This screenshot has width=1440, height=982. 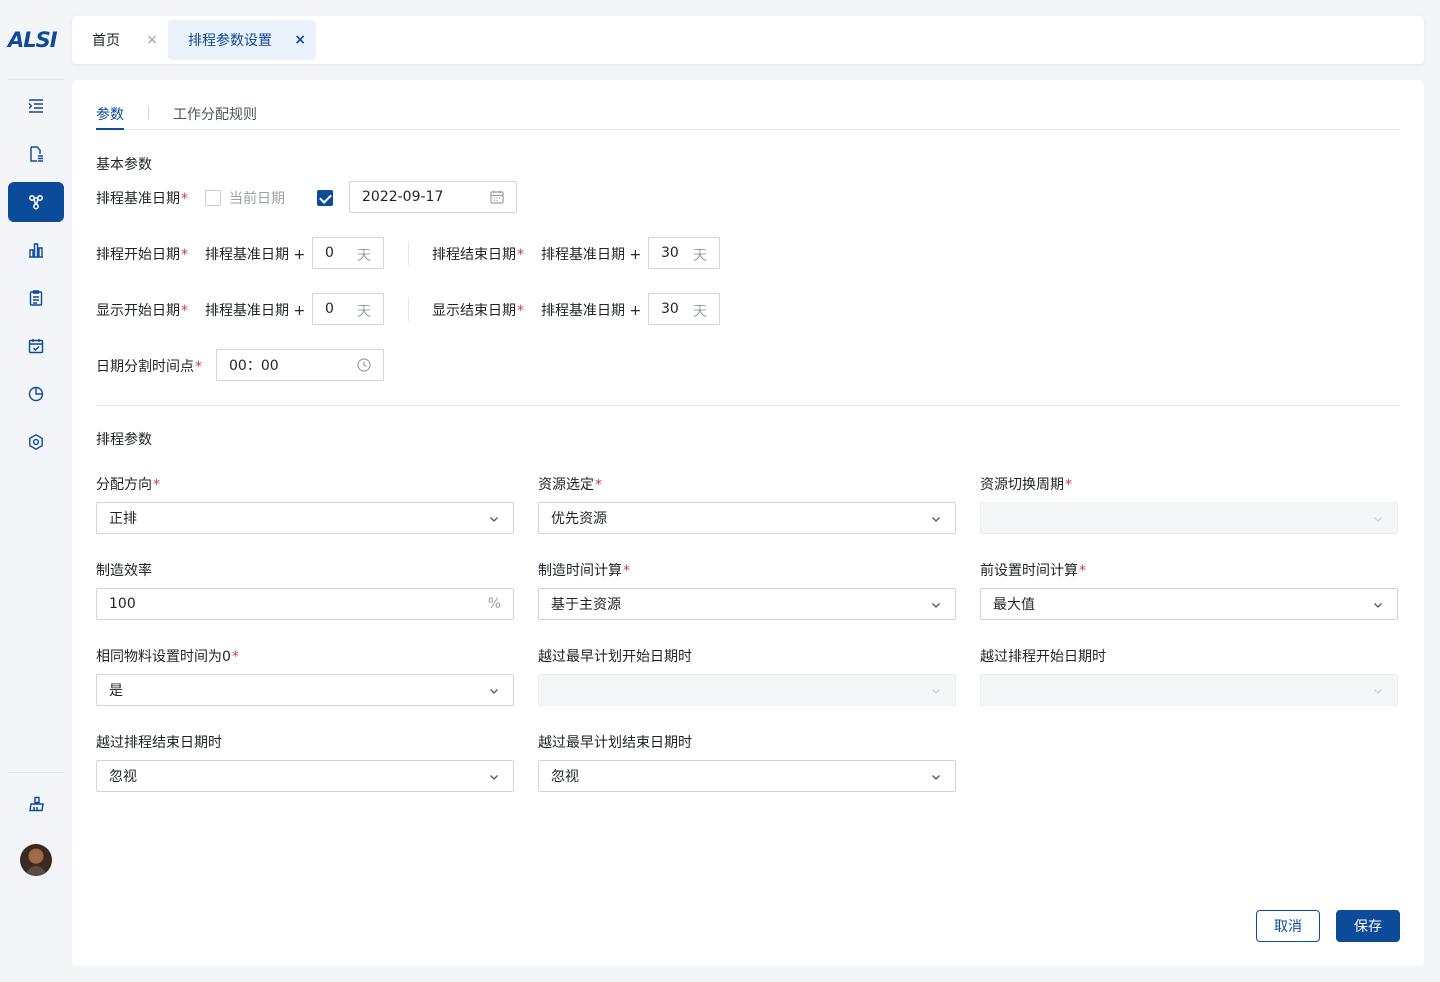 What do you see at coordinates (670, 253) in the screenshot?
I see `sched-end-offset-value: 30` at bounding box center [670, 253].